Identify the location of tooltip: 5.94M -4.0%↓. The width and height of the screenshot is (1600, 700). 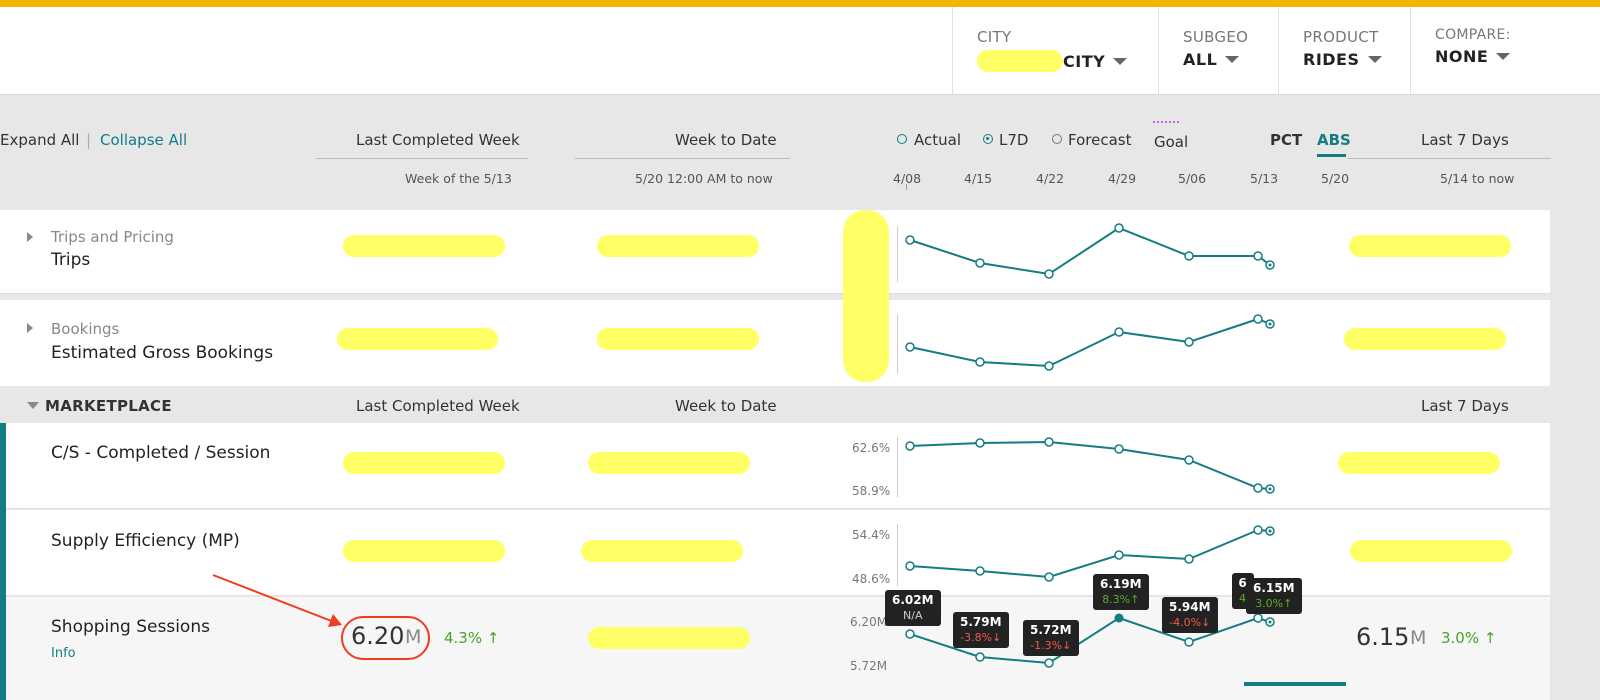
(1190, 615).